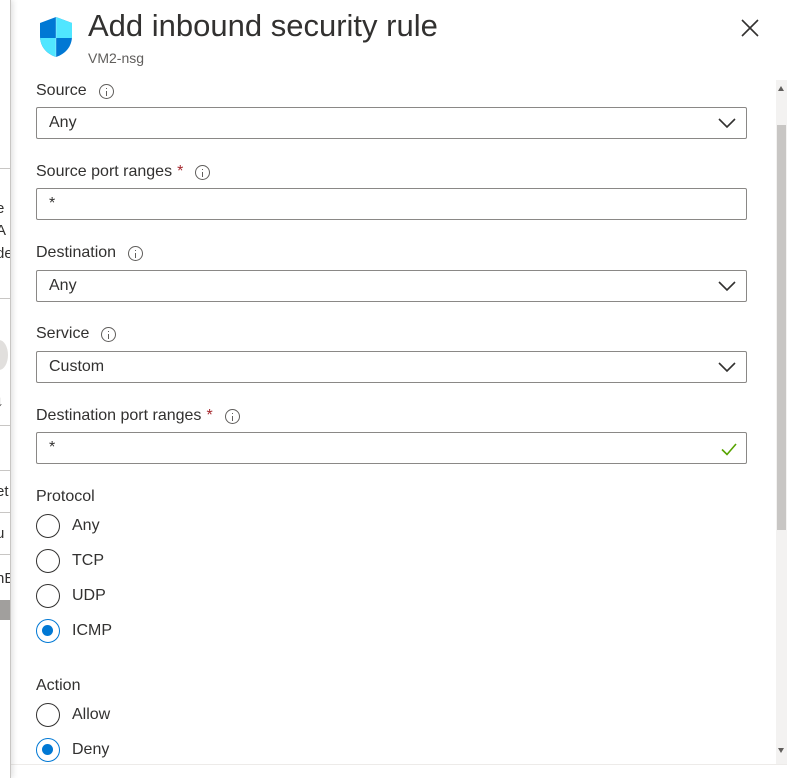 The height and width of the screenshot is (778, 787). What do you see at coordinates (71, 596) in the screenshot?
I see `protocol-radio-udp: UDP` at bounding box center [71, 596].